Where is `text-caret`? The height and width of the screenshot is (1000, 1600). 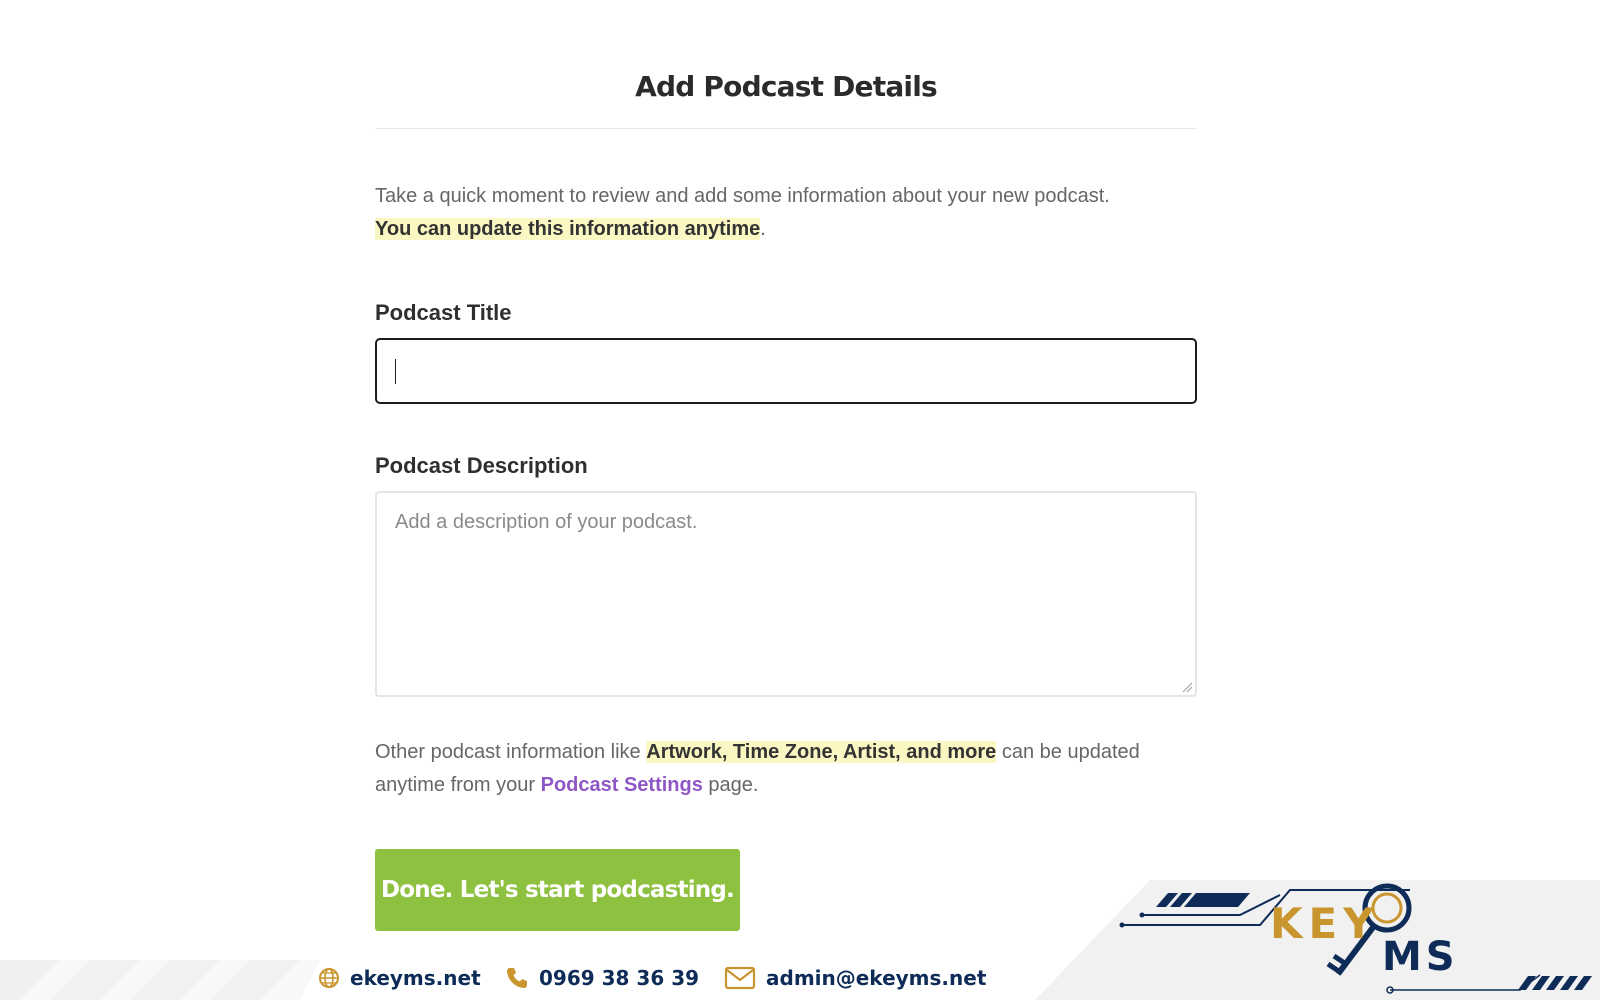
text-caret is located at coordinates (395, 371).